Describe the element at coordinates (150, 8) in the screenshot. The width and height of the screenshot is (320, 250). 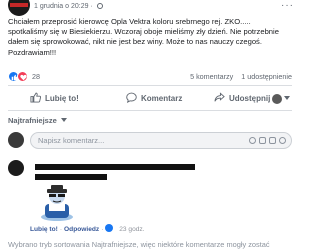
I see `post-header: 1 grudnia o 20:29 · ···` at that location.